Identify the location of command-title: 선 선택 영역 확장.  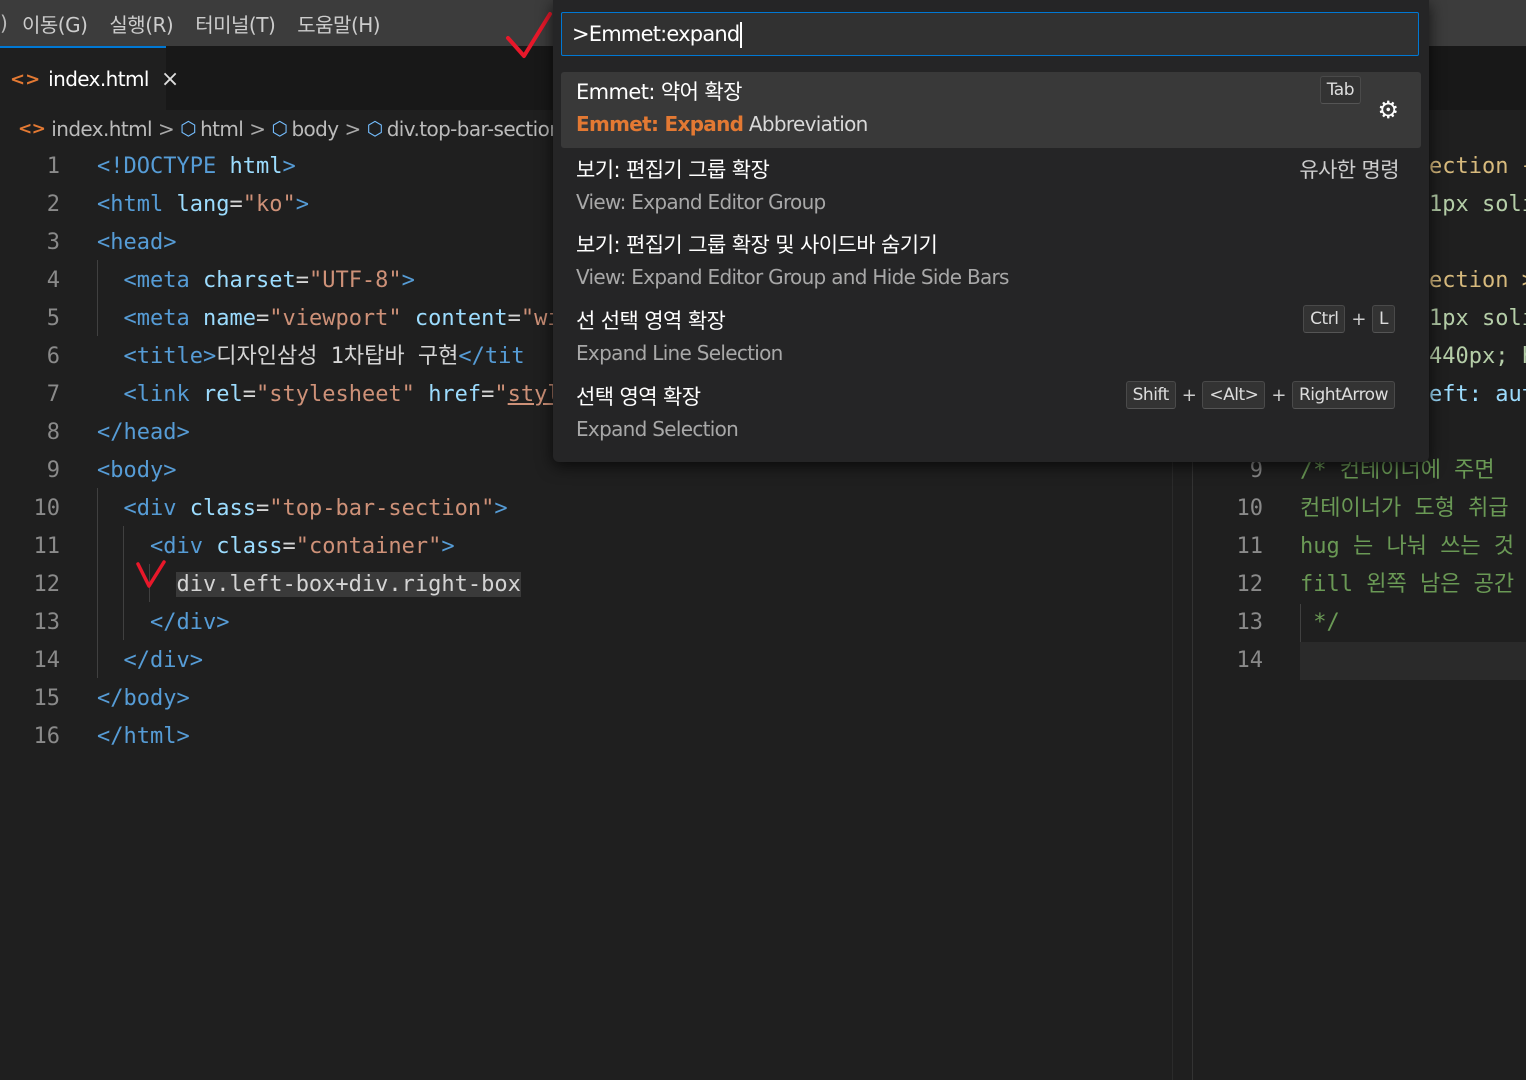
(651, 321).